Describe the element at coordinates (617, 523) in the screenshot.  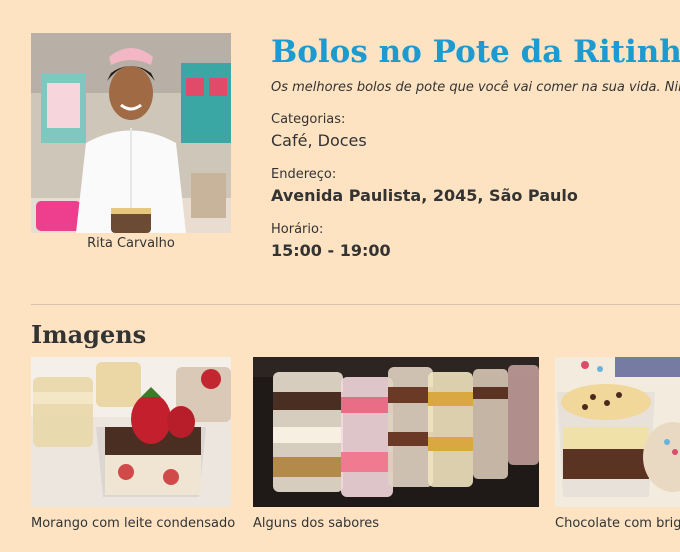
I see `gallery-caption: Chocolate com brig` at that location.